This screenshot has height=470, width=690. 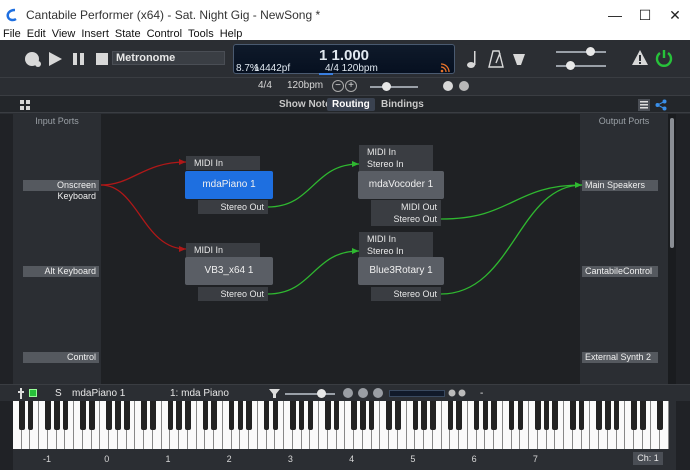 What do you see at coordinates (199, 393) in the screenshot?
I see `program-name: 1: mda Piano` at bounding box center [199, 393].